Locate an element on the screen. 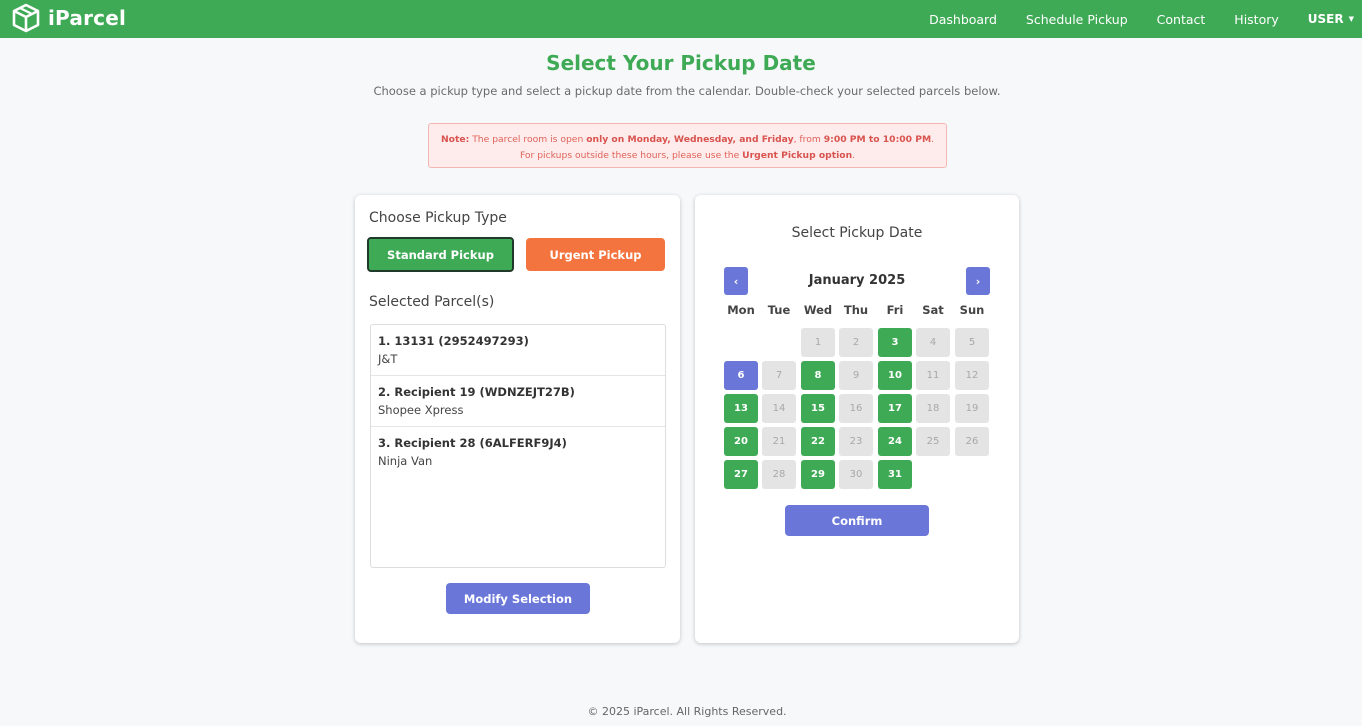 This screenshot has height=726, width=1362. weekday-header-wed: Wed is located at coordinates (818, 310).